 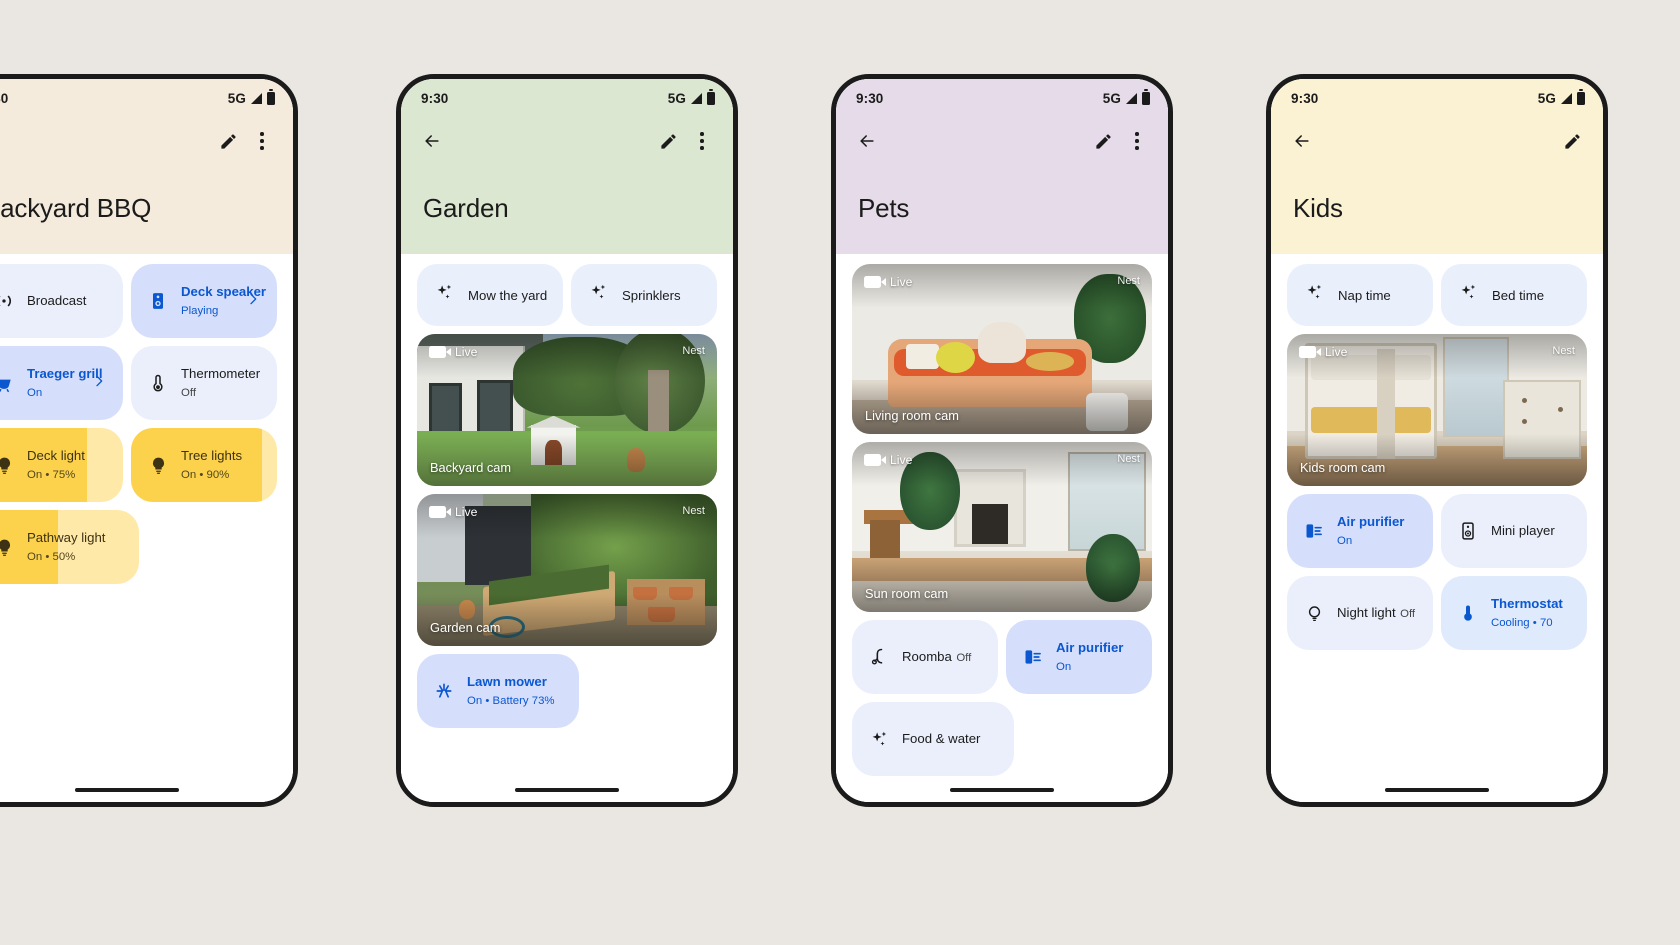 What do you see at coordinates (471, 467) in the screenshot?
I see `camera-name: Backyard cam` at bounding box center [471, 467].